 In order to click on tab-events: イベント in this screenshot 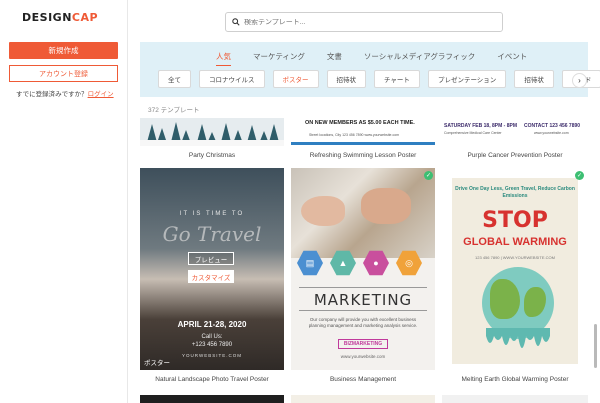, I will do `click(512, 58)`.